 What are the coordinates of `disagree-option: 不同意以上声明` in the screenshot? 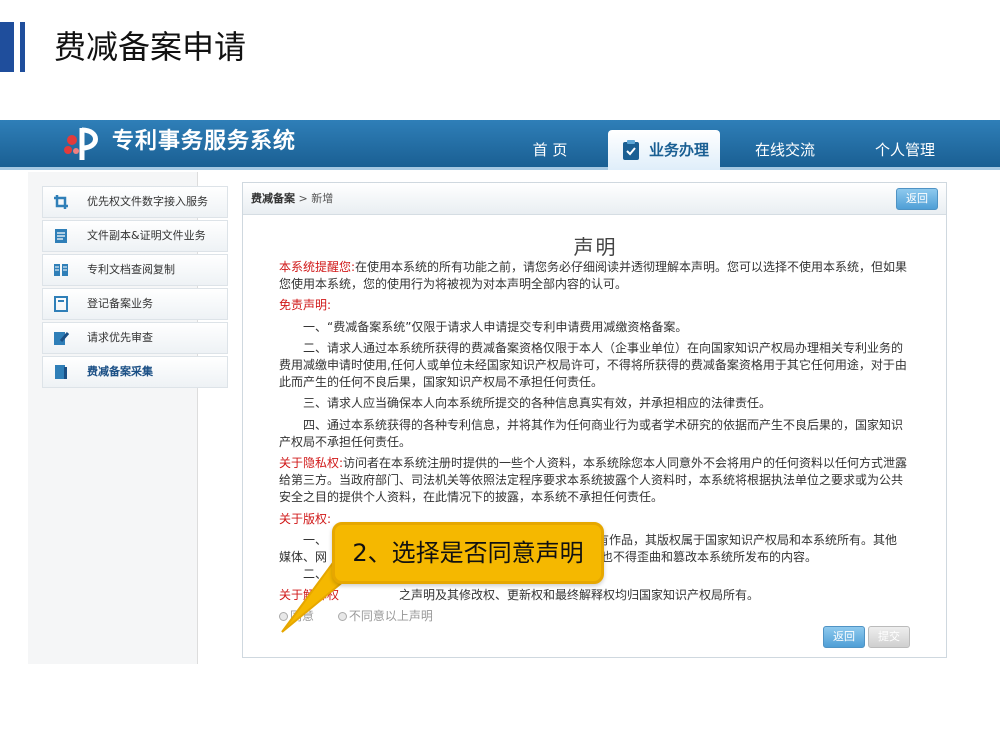 It's located at (390, 616).